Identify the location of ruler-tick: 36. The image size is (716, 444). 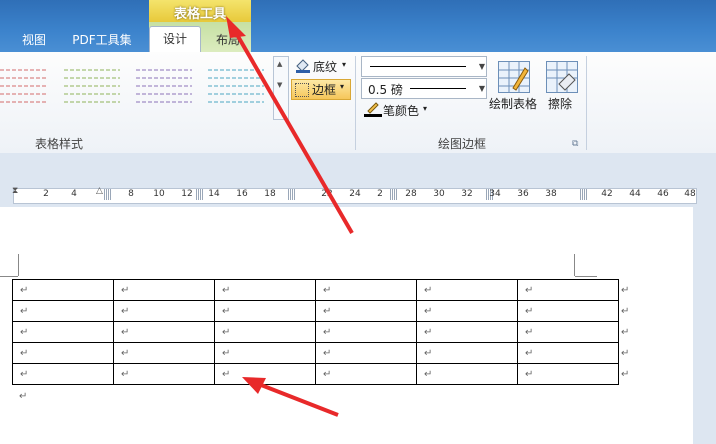
(523, 194).